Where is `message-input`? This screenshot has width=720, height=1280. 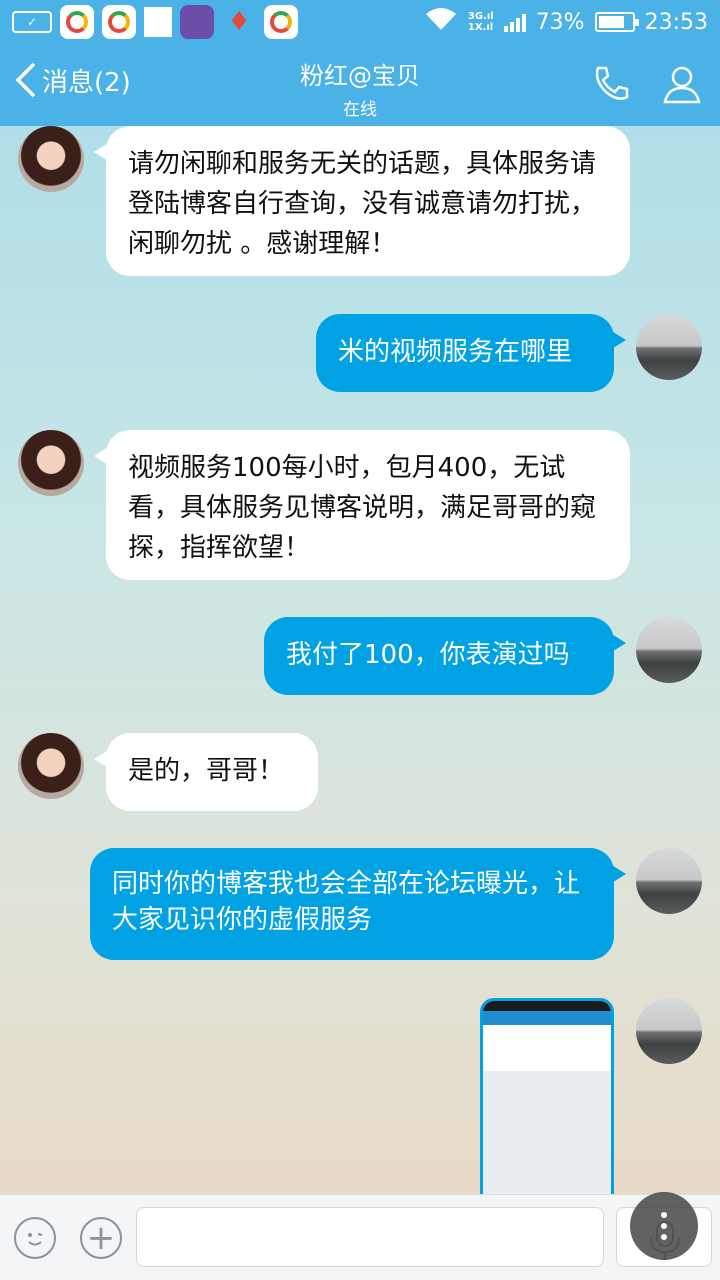
message-input is located at coordinates (370, 1237).